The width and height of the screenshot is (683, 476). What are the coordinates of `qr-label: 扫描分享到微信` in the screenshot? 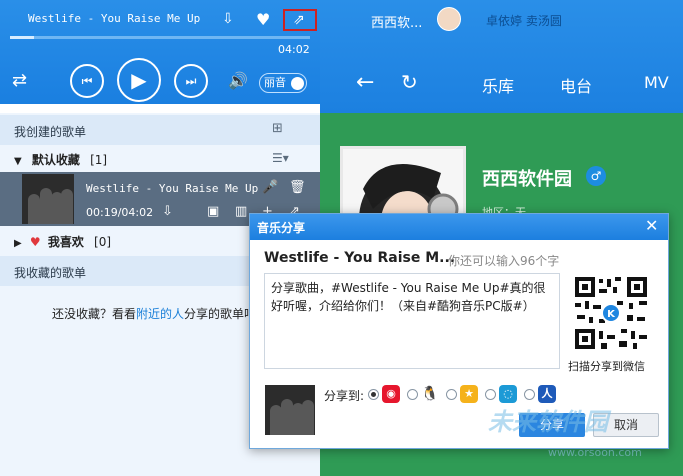 It's located at (606, 366).